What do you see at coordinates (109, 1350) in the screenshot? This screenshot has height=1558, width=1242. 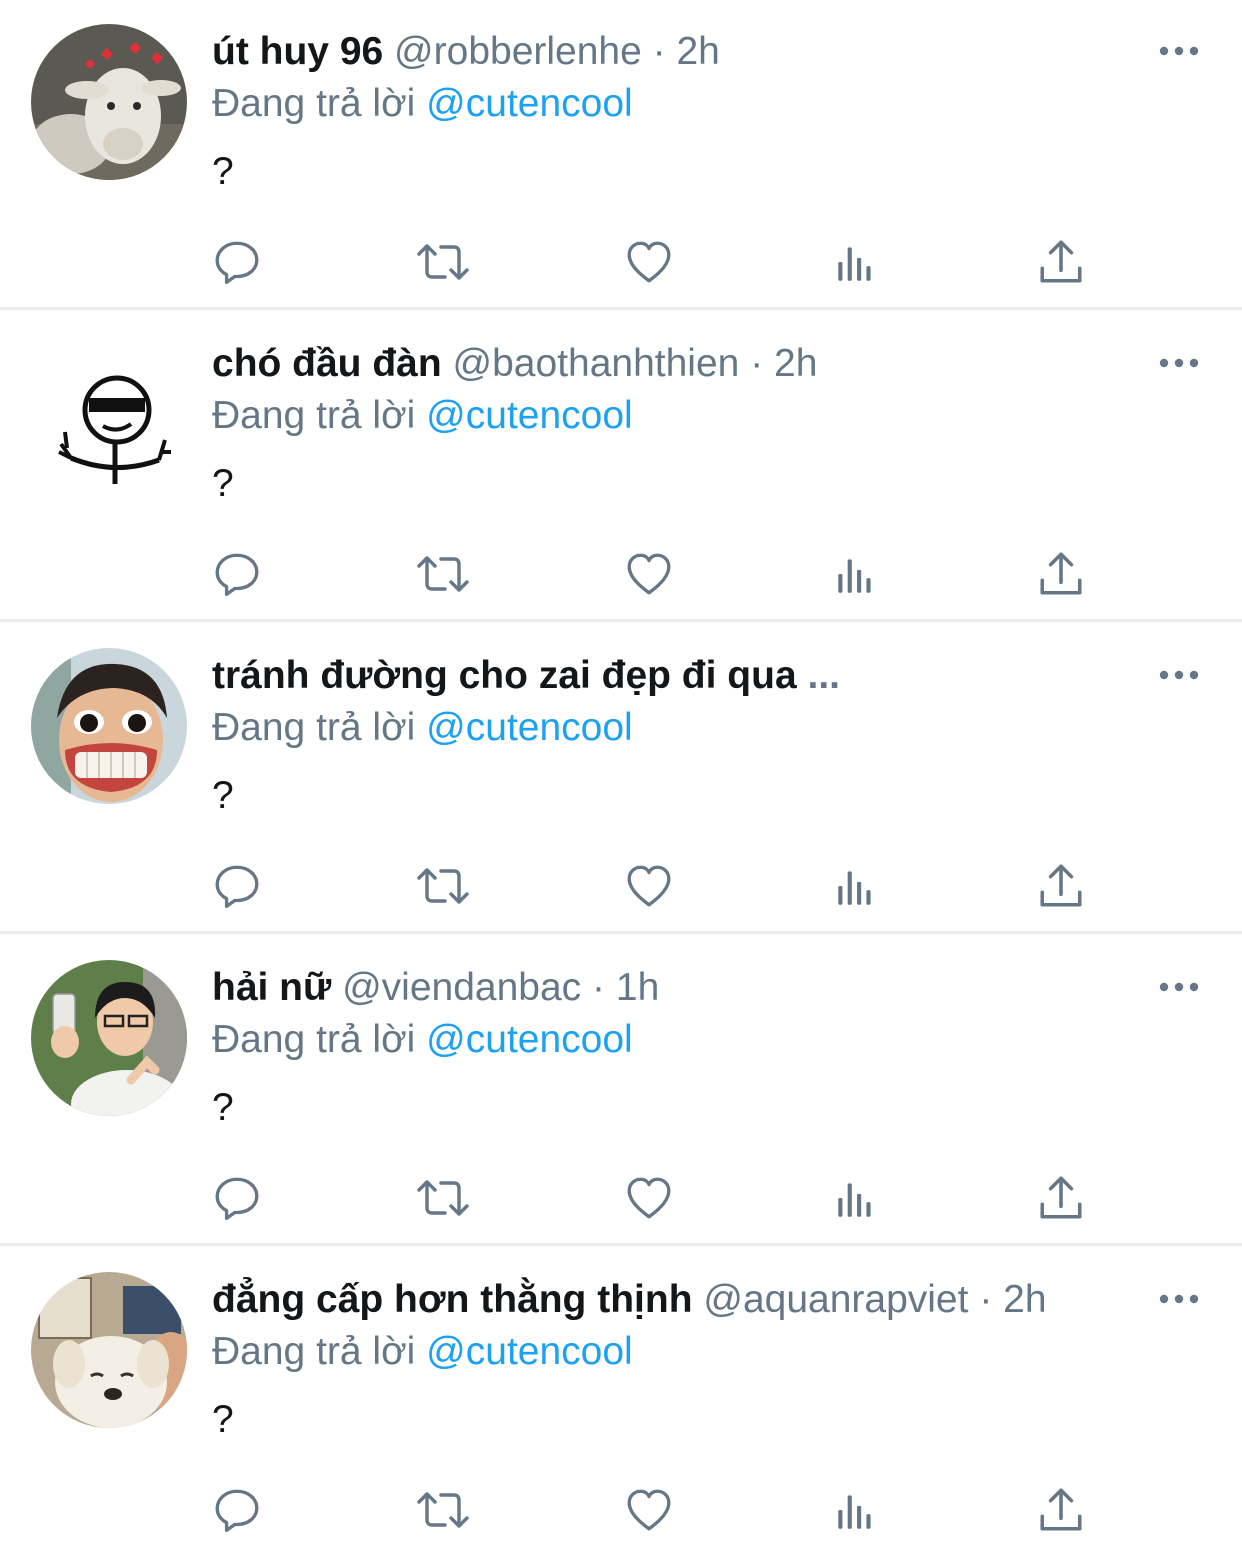 I see `puppy-avatar` at bounding box center [109, 1350].